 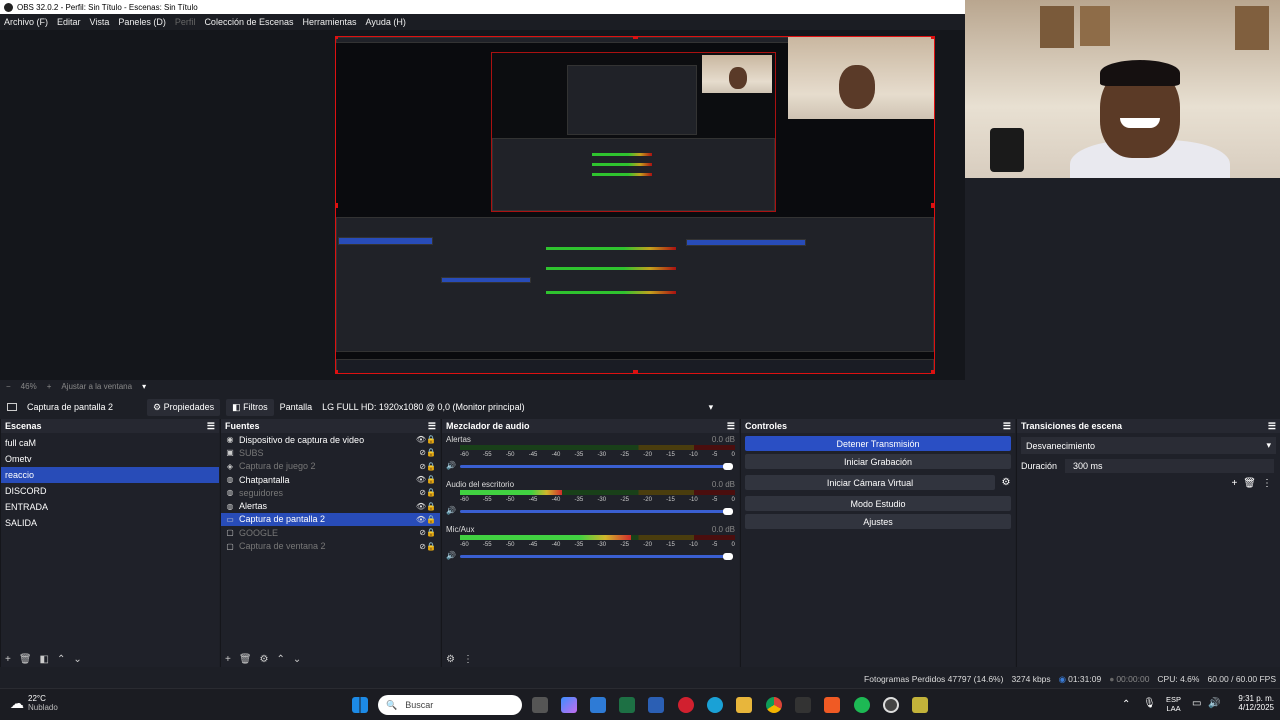 I want to click on duration-input: 300 ms, so click(x=1169, y=466).